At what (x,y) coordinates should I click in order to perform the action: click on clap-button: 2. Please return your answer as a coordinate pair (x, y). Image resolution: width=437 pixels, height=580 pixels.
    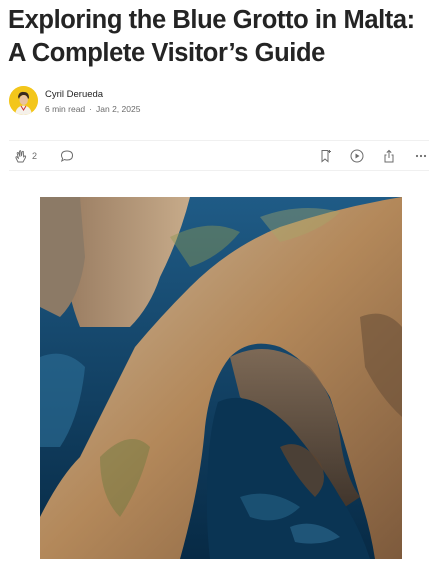
    Looking at the image, I should click on (25, 156).